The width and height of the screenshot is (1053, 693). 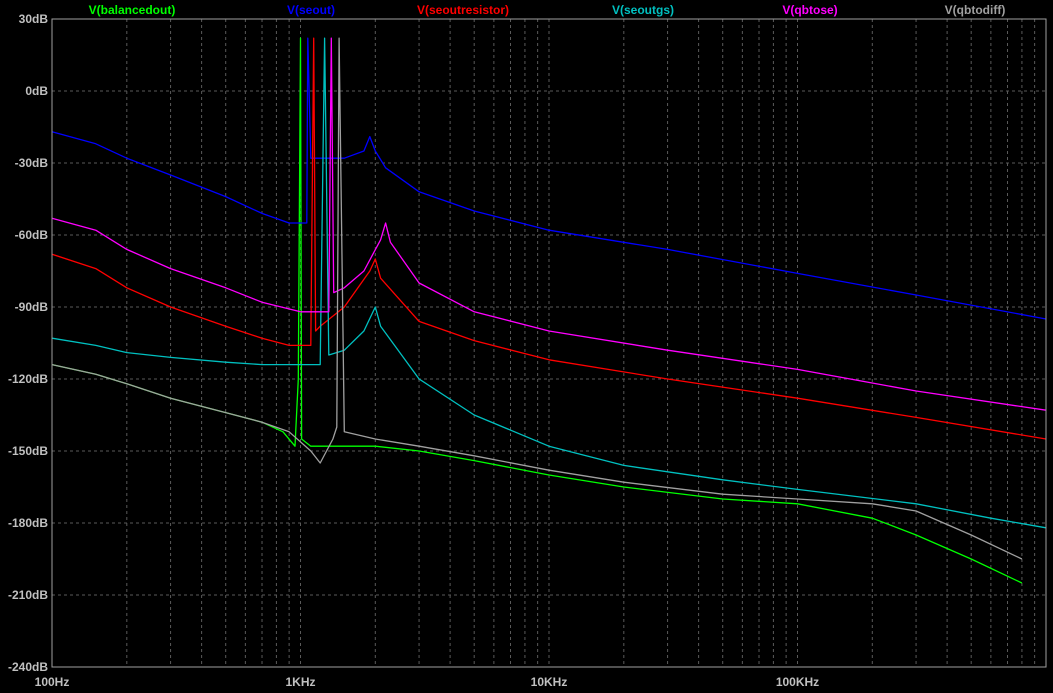 What do you see at coordinates (132, 10) in the screenshot?
I see `legend-entry: V(balancedout)` at bounding box center [132, 10].